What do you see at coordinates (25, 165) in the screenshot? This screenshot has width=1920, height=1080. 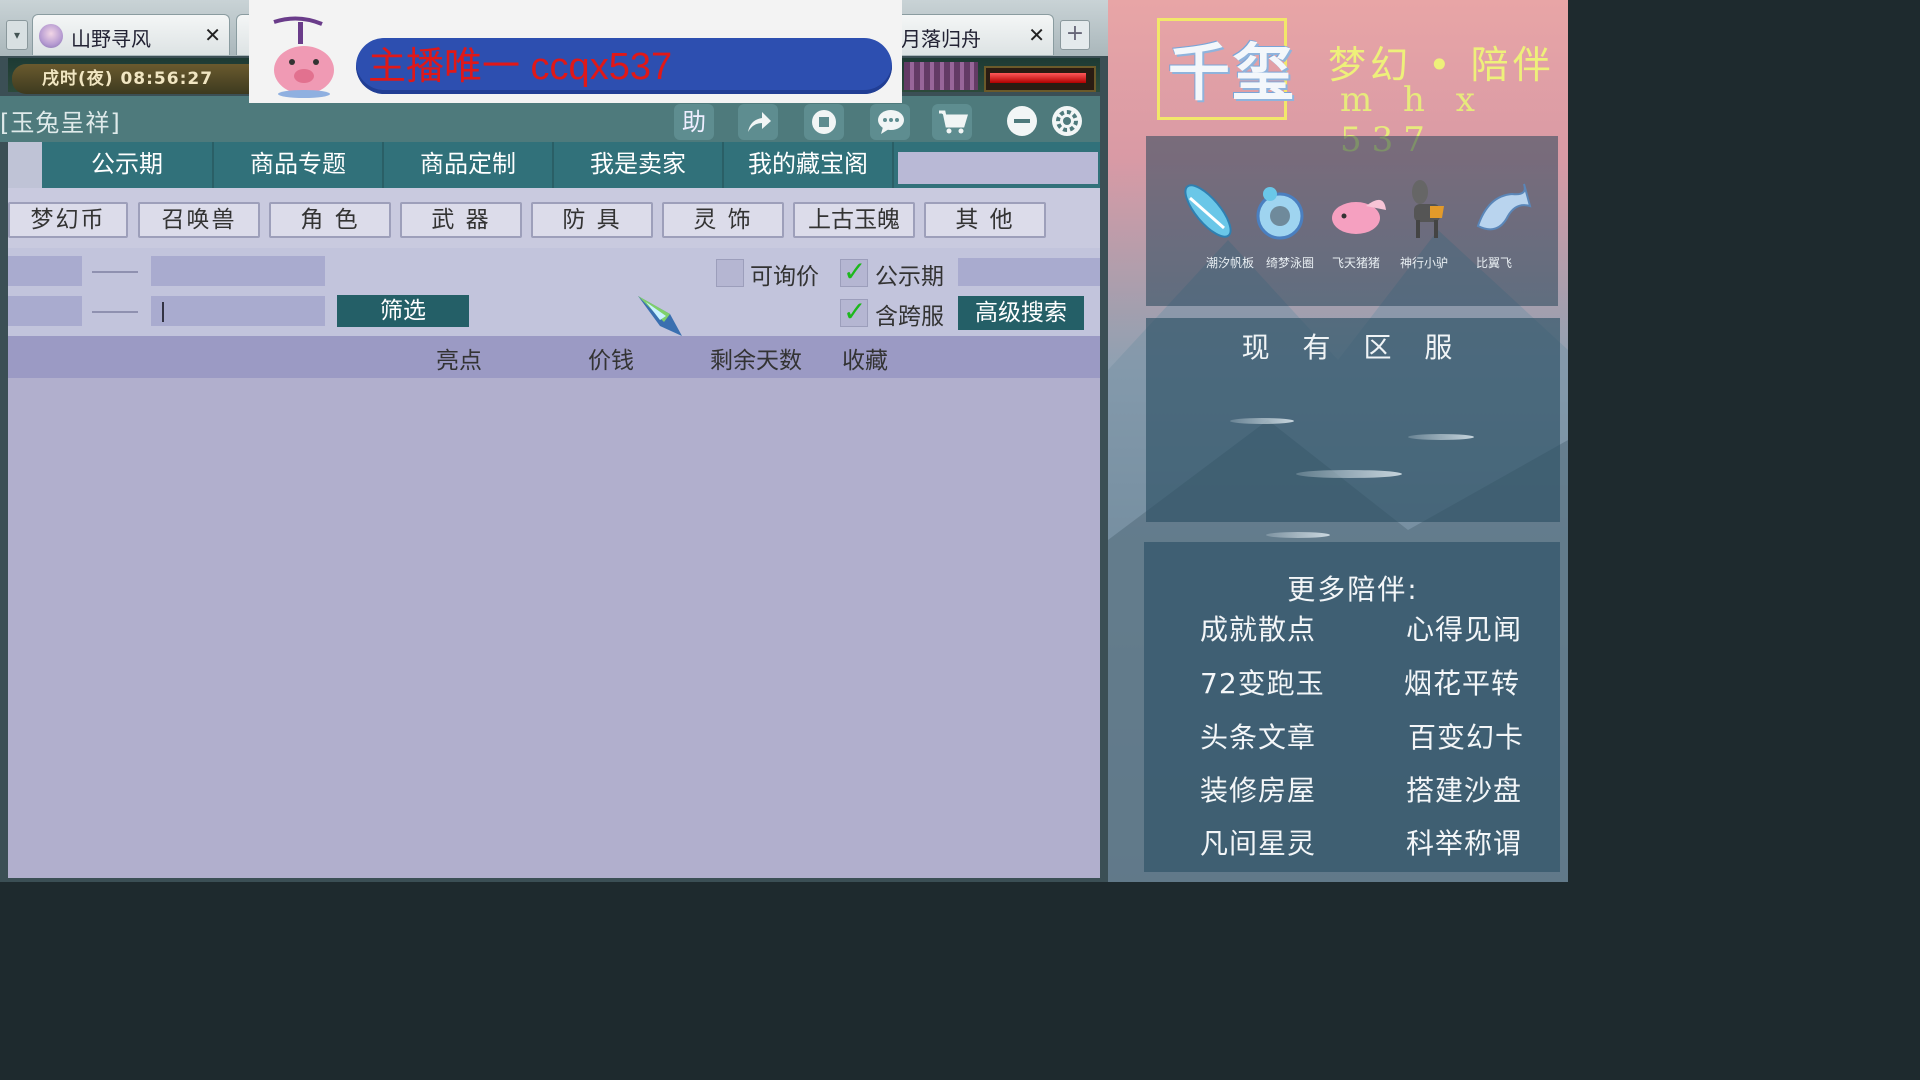 I see `nav-tab-selected` at bounding box center [25, 165].